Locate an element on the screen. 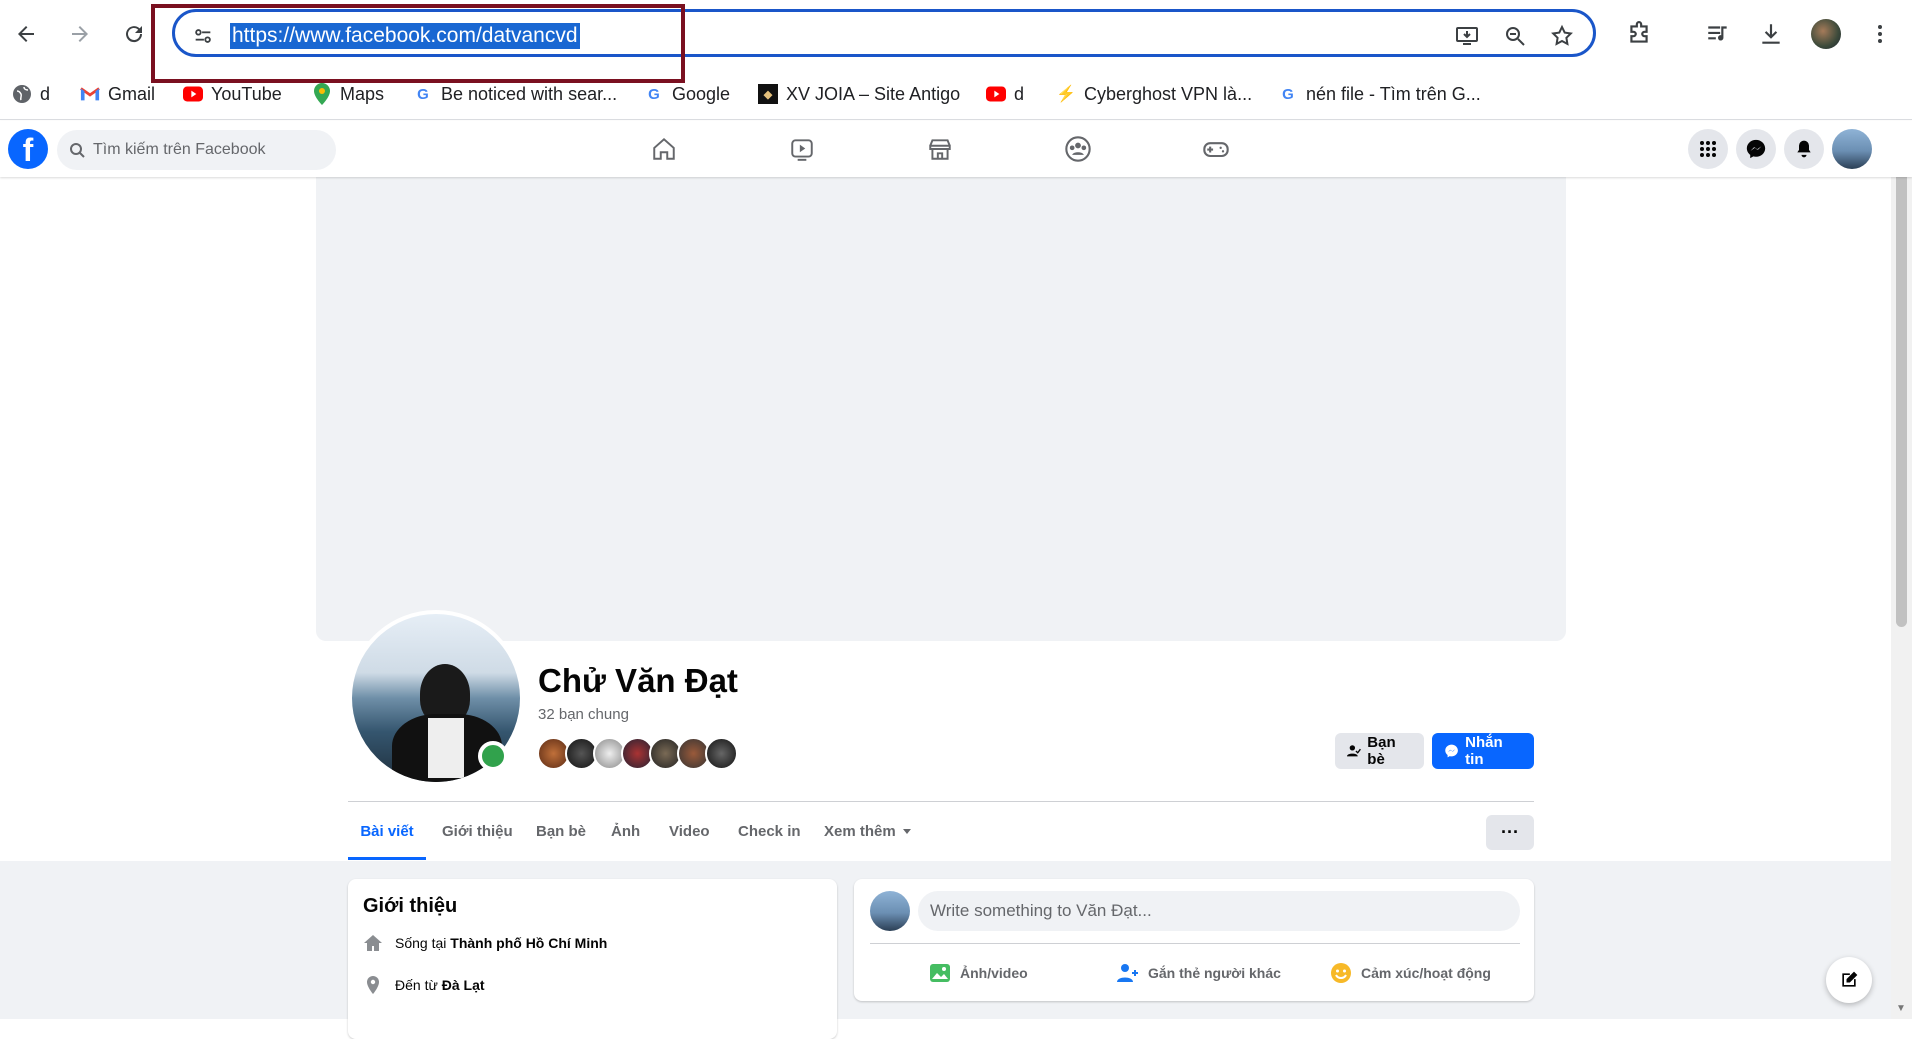 This screenshot has height=1039, width=1912. online-status-dot is located at coordinates (493, 756).